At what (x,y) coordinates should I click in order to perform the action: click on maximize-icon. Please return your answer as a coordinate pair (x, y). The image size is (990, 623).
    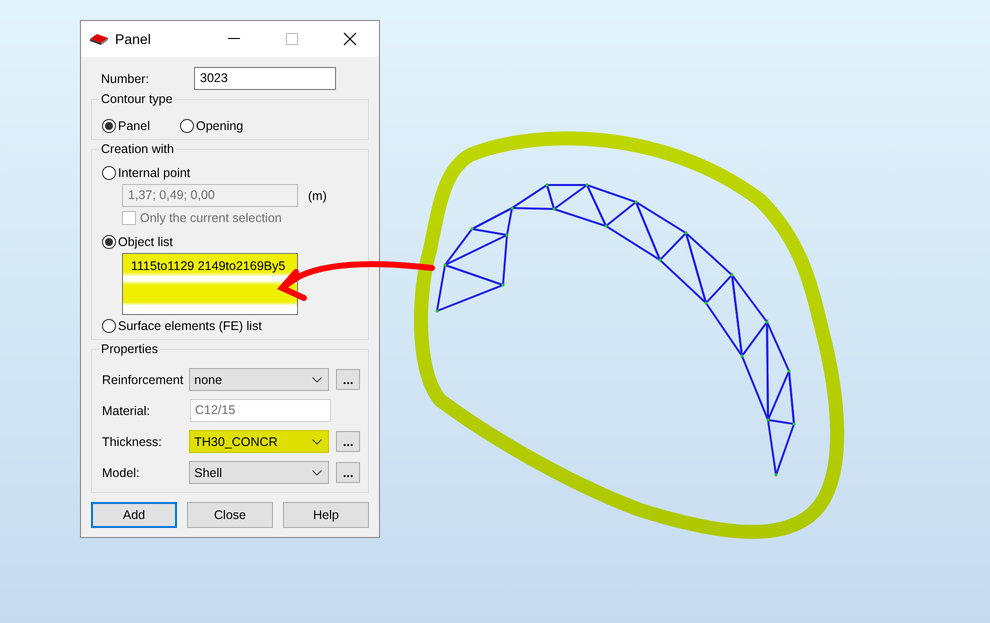
    Looking at the image, I should click on (292, 39).